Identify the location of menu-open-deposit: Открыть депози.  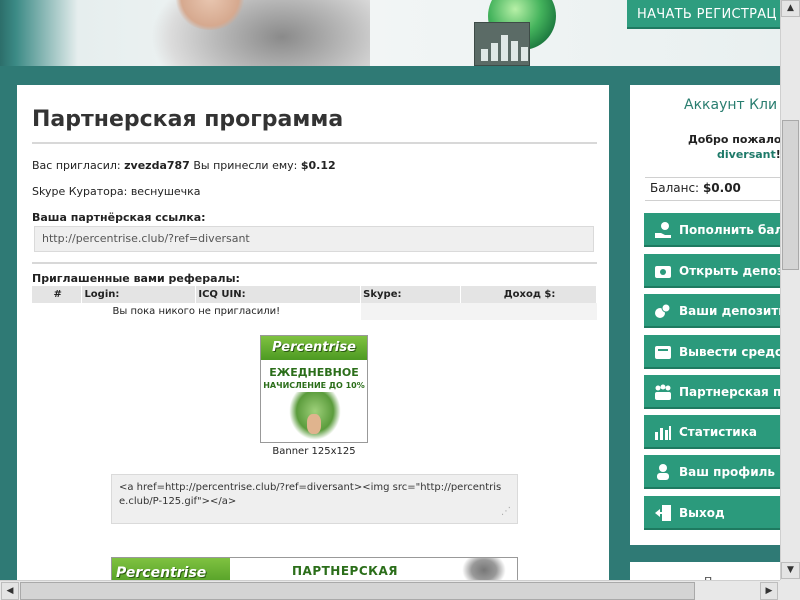
(712, 271).